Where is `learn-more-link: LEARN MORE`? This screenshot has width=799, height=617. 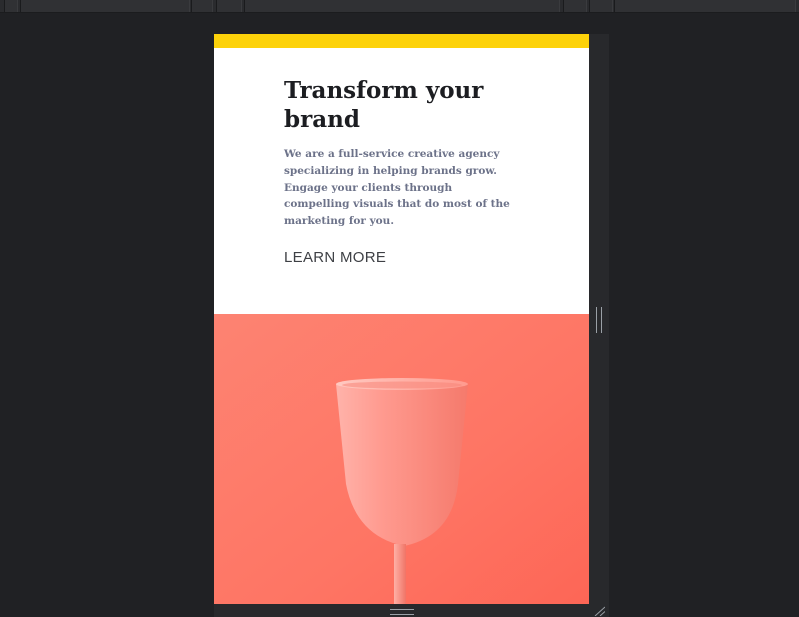 learn-more-link: LEARN MORE is located at coordinates (335, 257).